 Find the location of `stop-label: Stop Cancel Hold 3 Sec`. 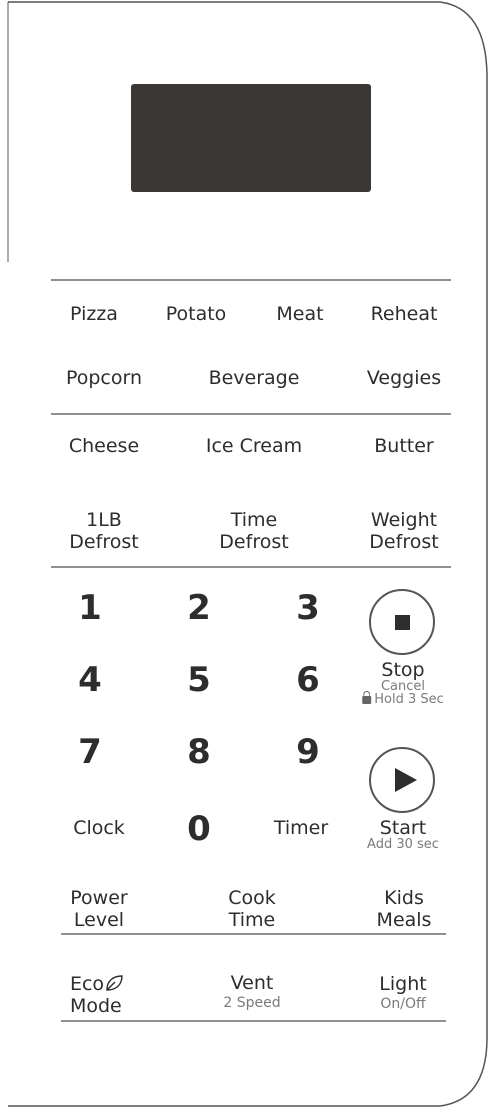

stop-label: Stop Cancel Hold 3 Sec is located at coordinates (403, 683).